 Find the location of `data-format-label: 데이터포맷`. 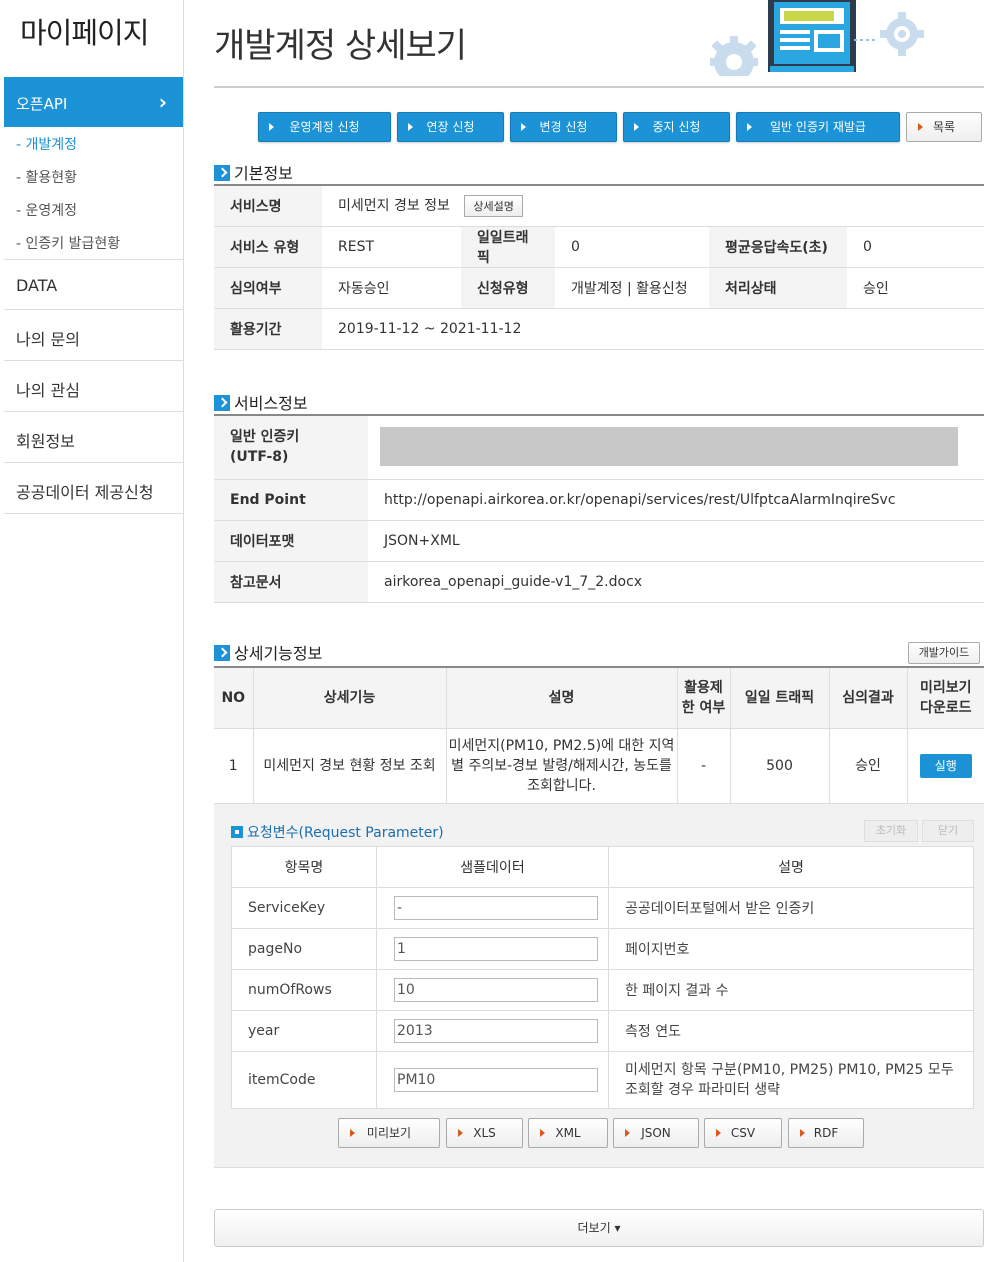

data-format-label: 데이터포맷 is located at coordinates (291, 541).